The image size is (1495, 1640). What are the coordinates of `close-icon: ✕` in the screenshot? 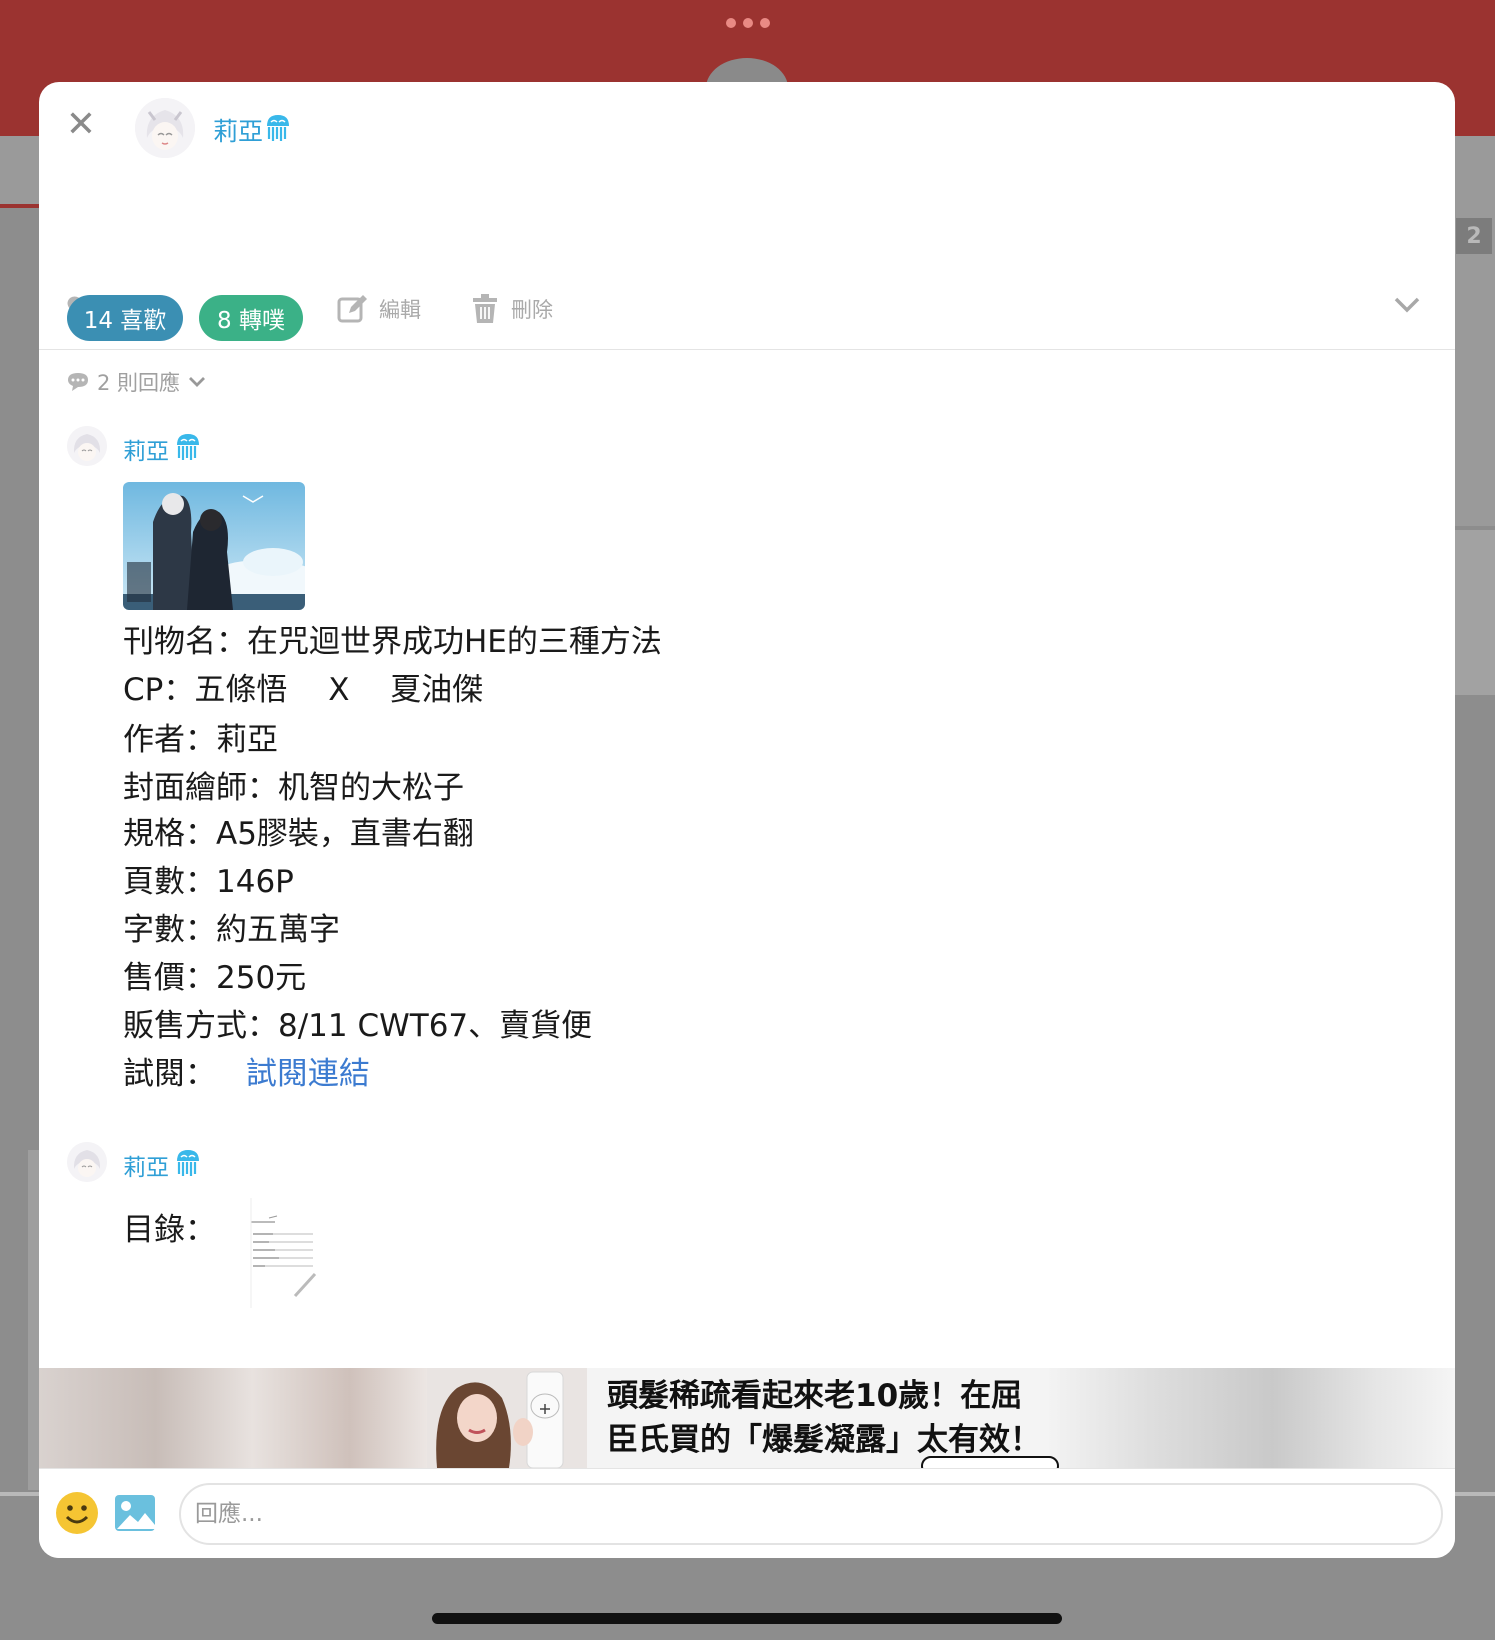 It's located at (81, 125).